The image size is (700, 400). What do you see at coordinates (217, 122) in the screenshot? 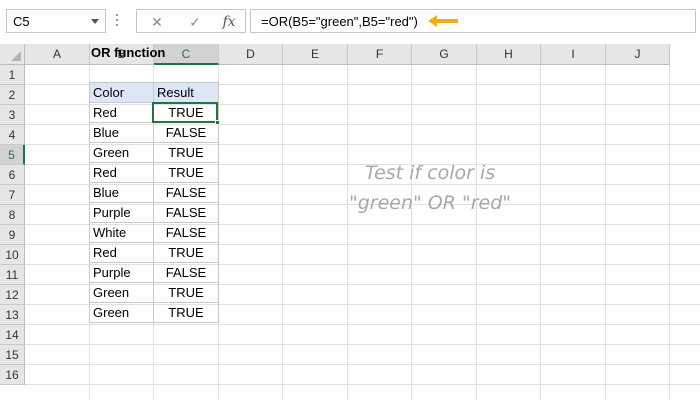
I see `fill-handle` at bounding box center [217, 122].